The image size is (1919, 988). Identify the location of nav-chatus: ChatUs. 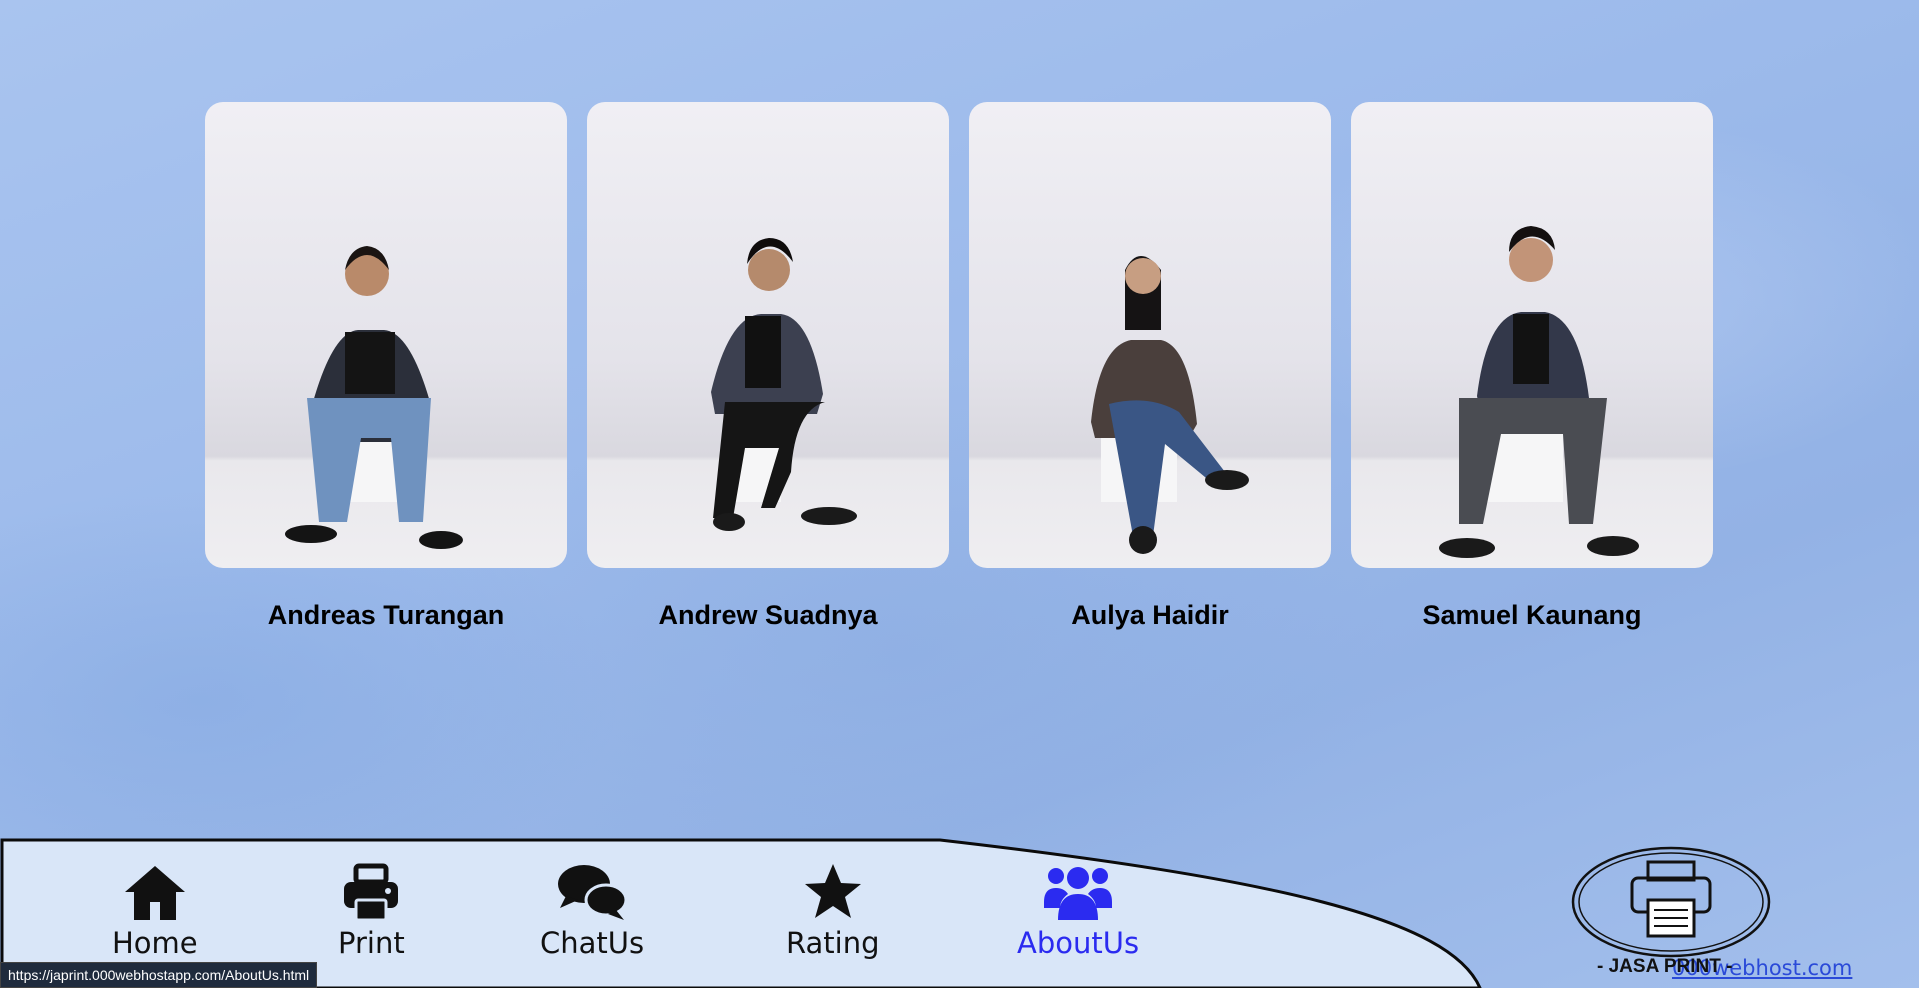
(592, 911).